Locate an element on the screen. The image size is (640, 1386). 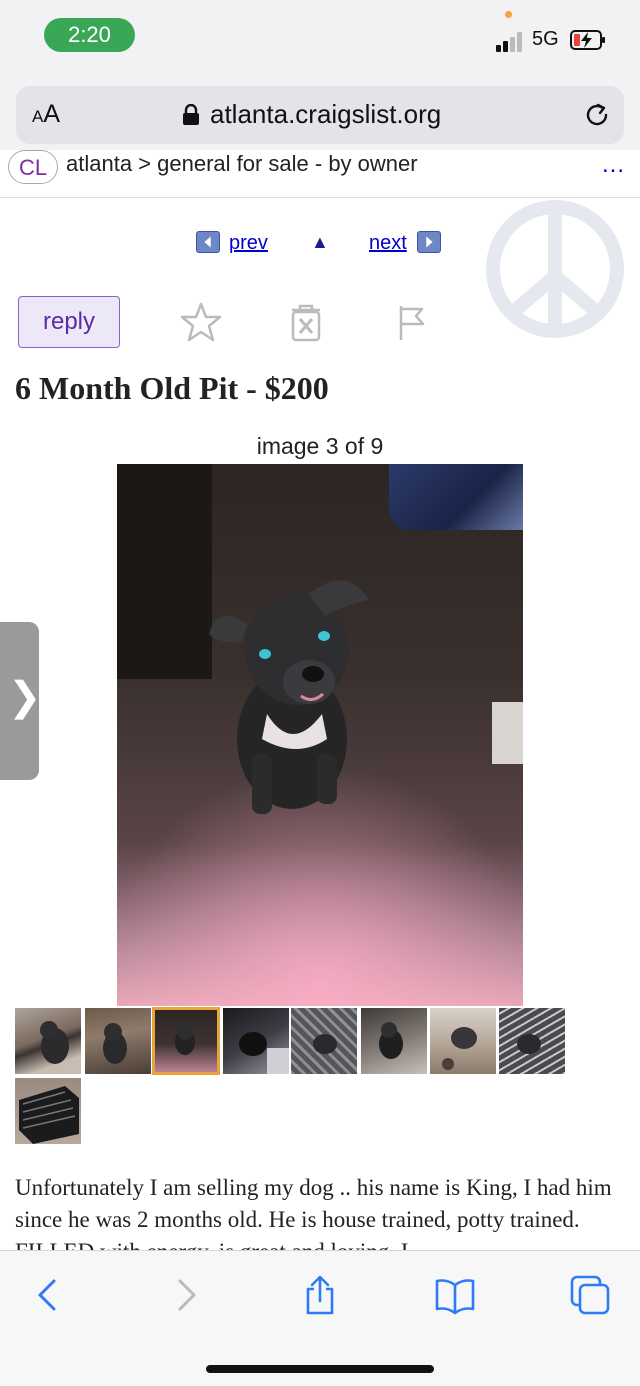
signal-strength-icon is located at coordinates (511, 41).